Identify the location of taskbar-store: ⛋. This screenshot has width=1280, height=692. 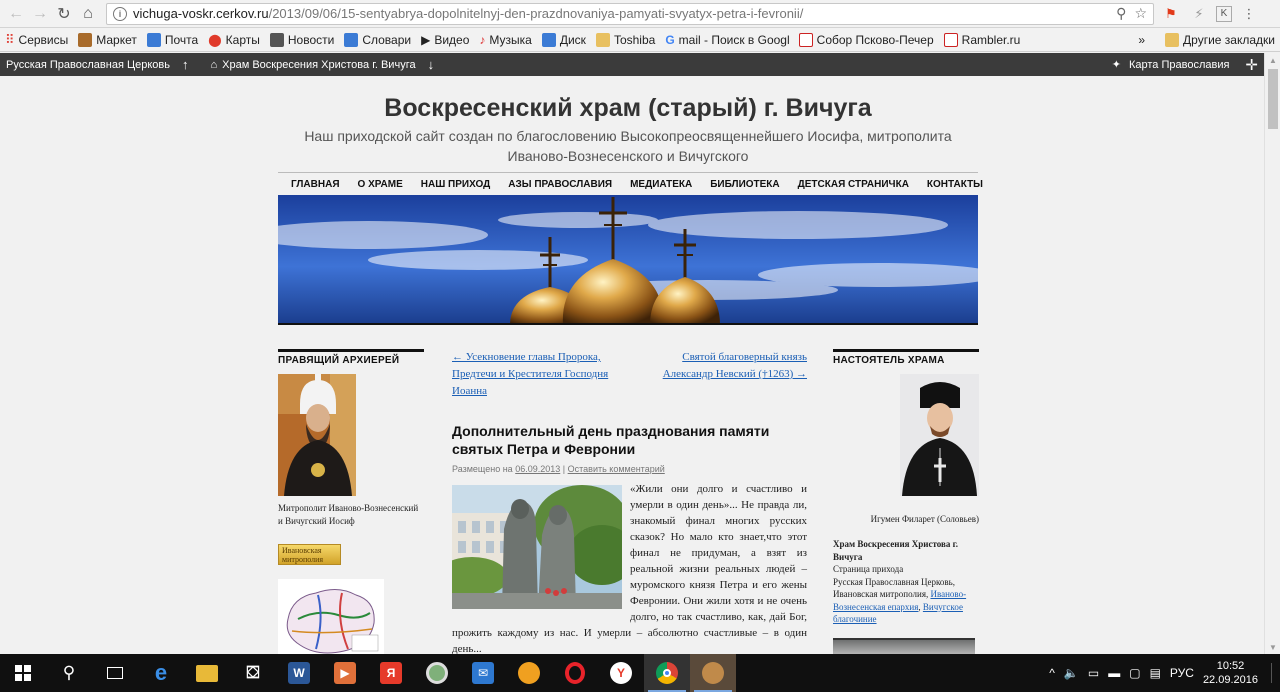
(253, 673).